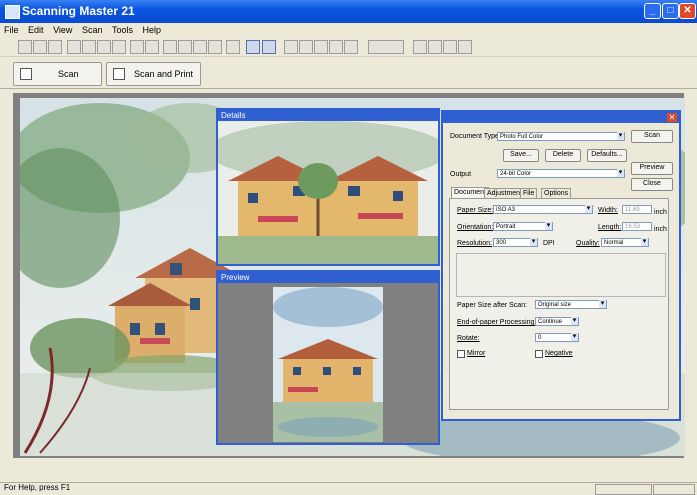 This screenshot has height=495, width=697. What do you see at coordinates (152, 47) in the screenshot?
I see `line-icon` at bounding box center [152, 47].